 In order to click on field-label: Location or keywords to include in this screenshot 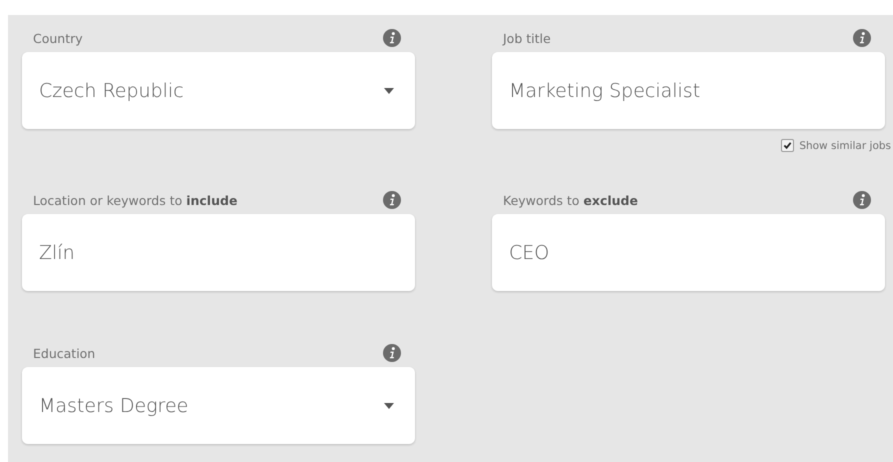, I will do `click(135, 200)`.